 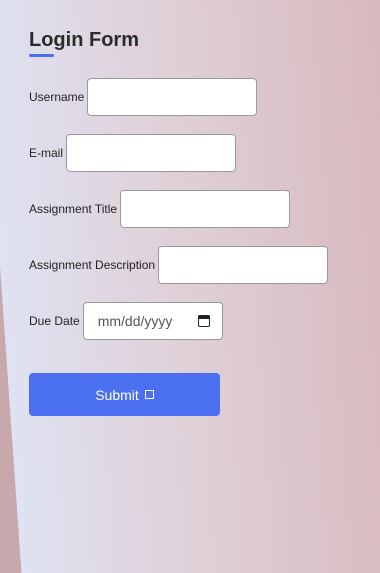 I want to click on form-title-text: Login Form, so click(x=84, y=40).